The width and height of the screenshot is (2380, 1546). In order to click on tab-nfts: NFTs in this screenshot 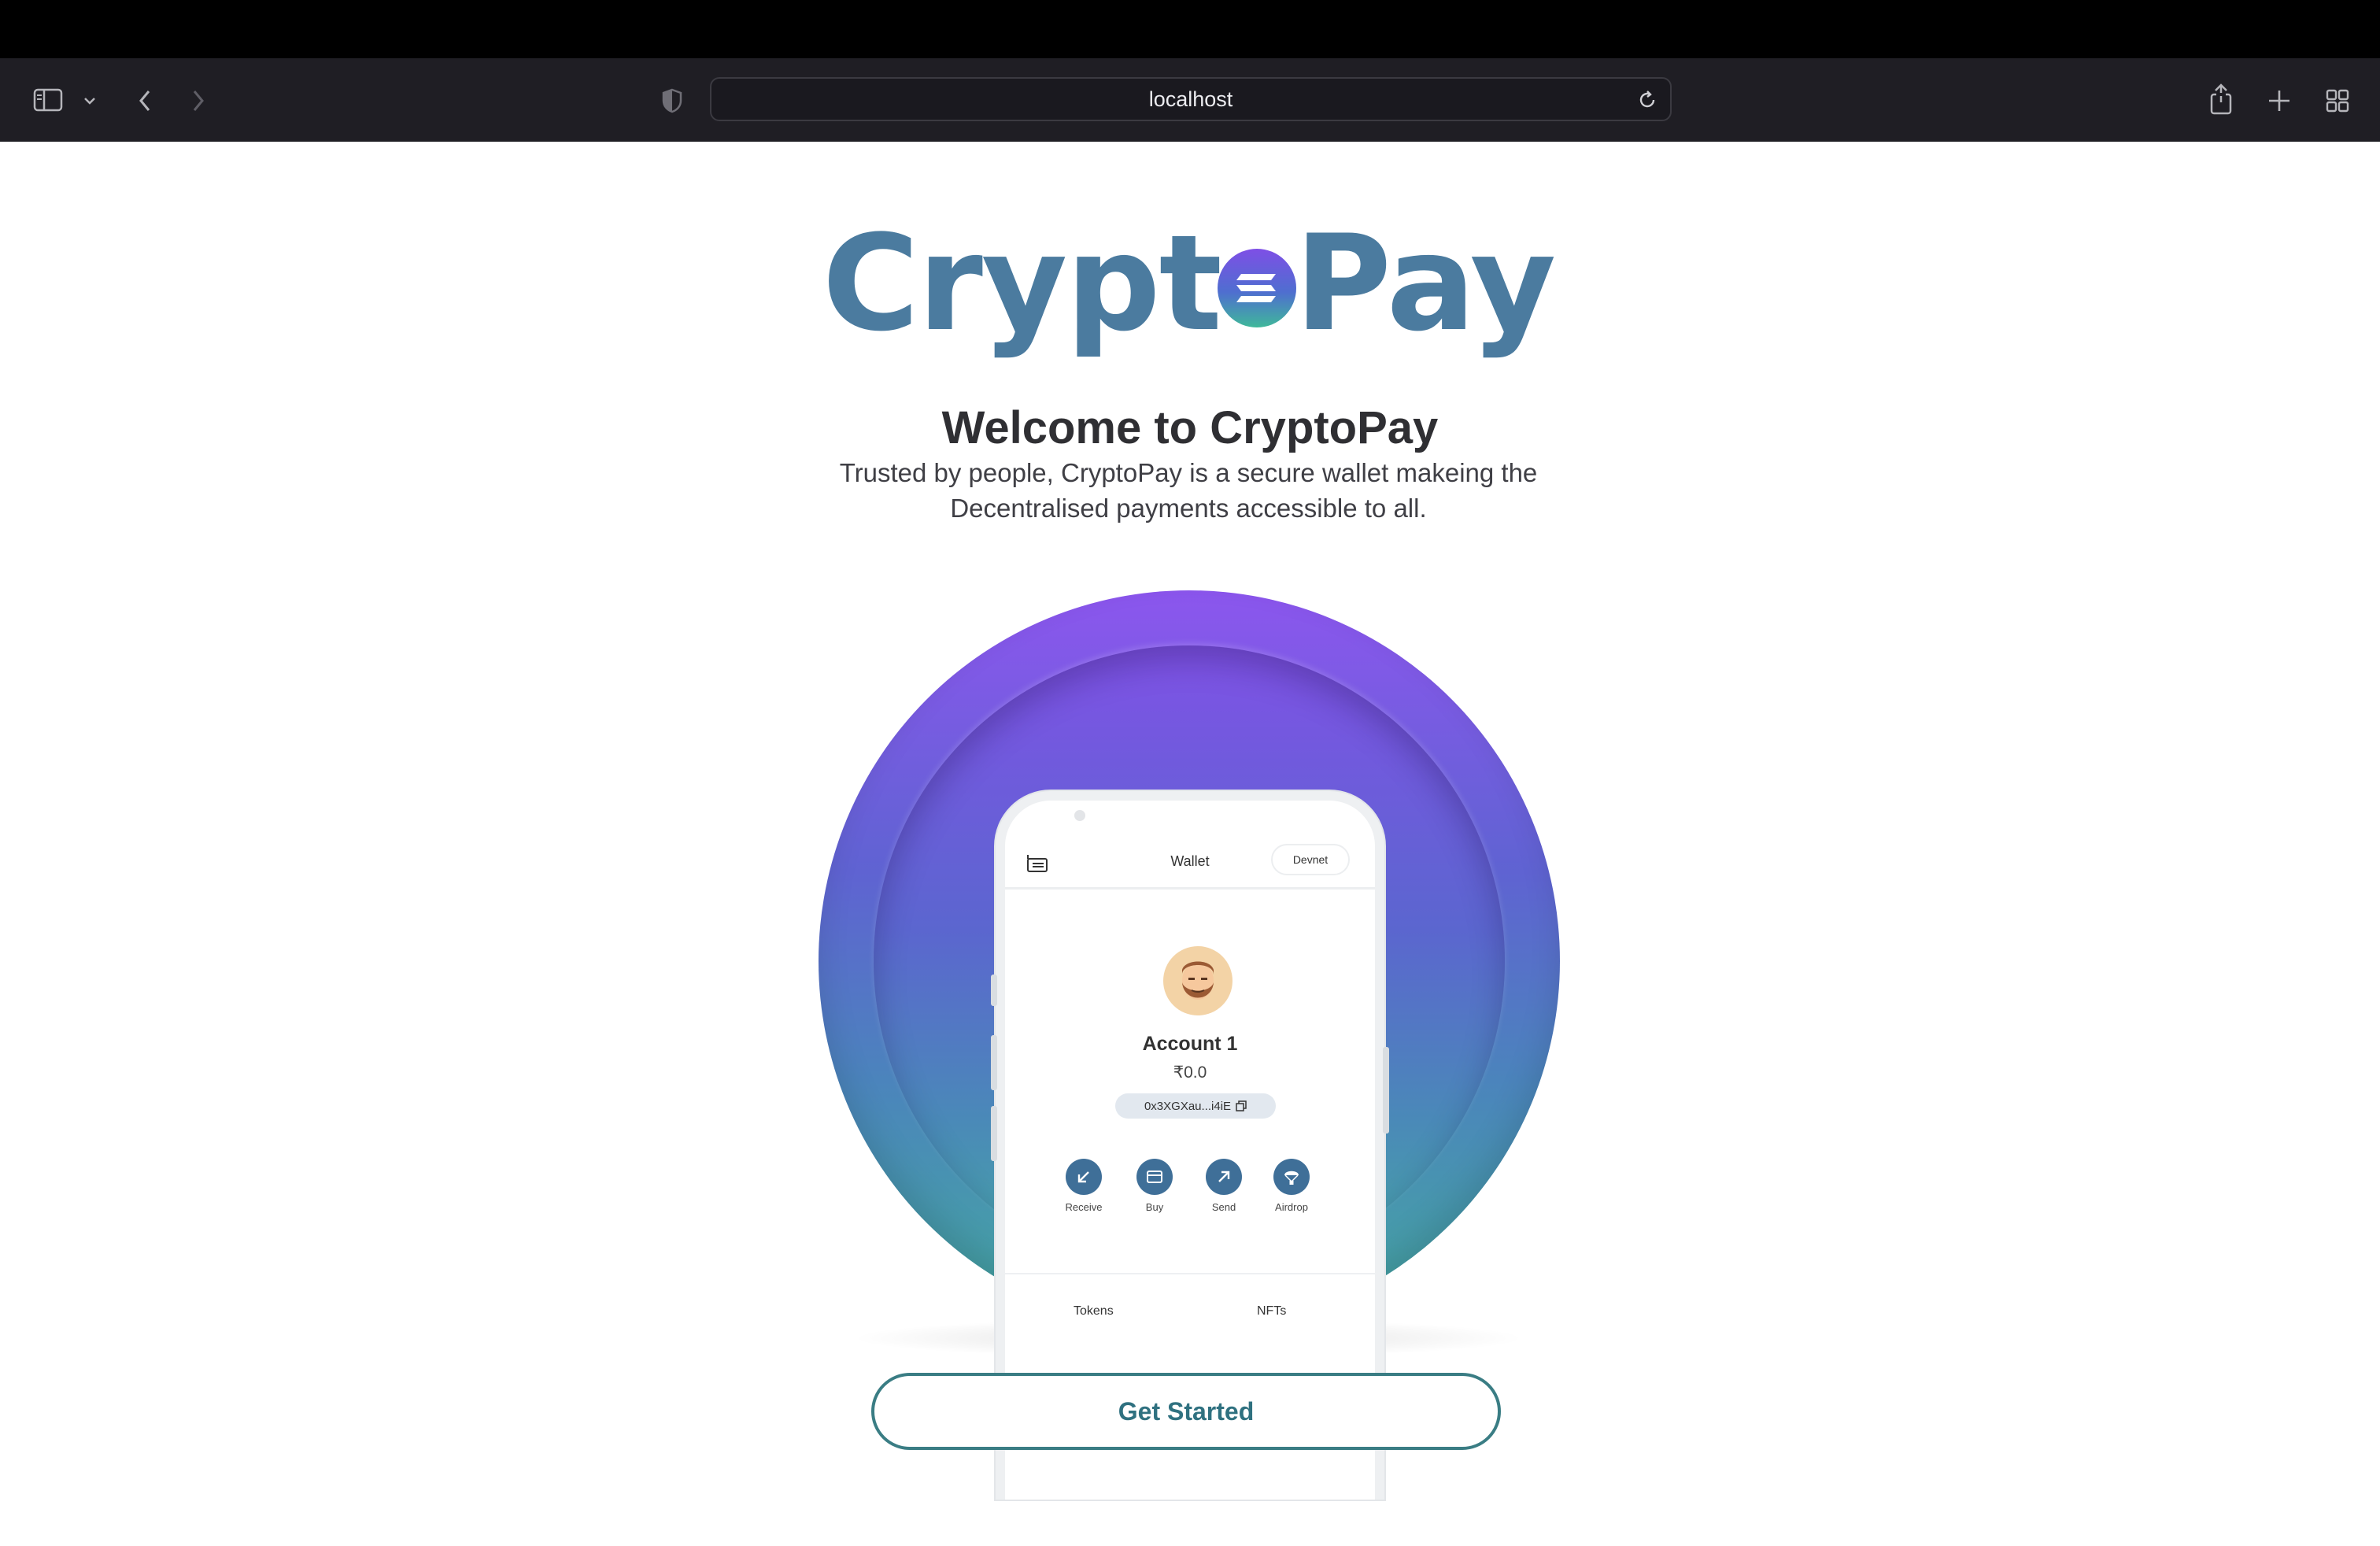, I will do `click(1272, 1311)`.